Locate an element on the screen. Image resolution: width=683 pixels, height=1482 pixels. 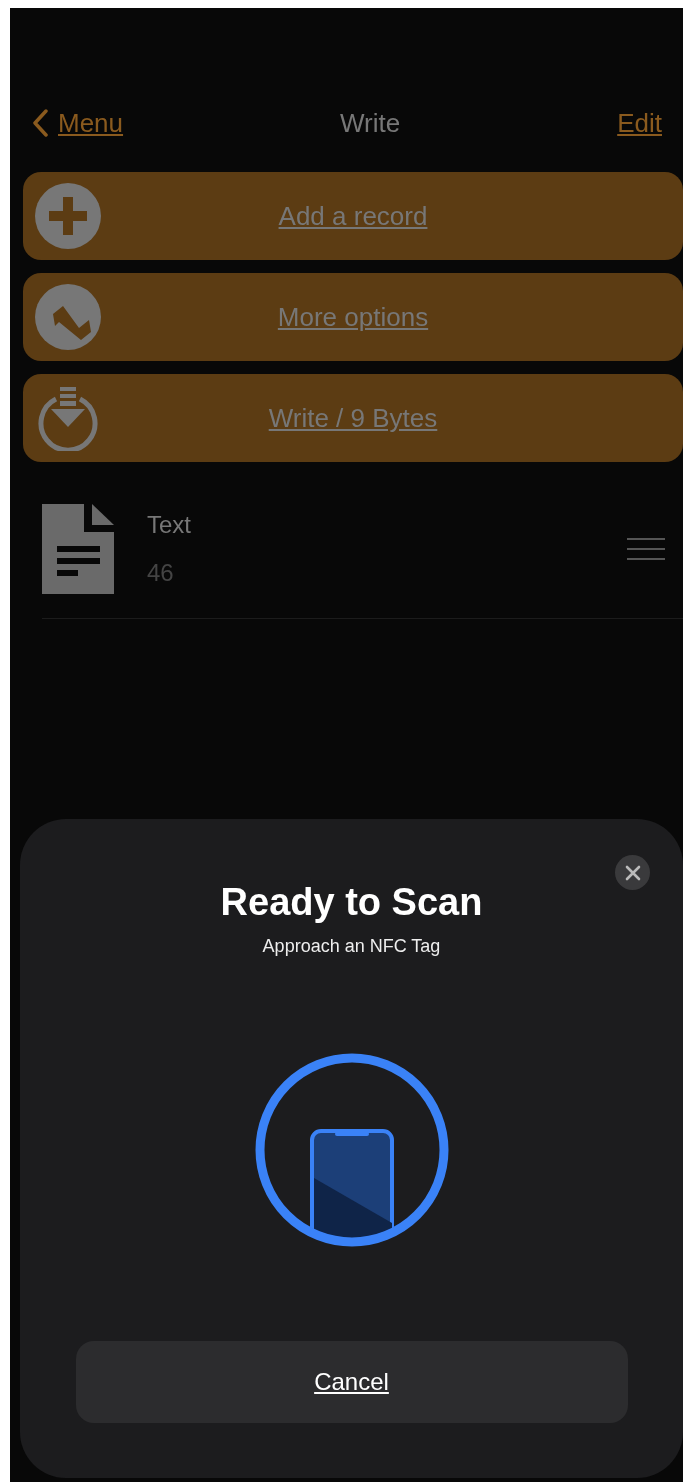
record-size: 46 is located at coordinates (161, 573).